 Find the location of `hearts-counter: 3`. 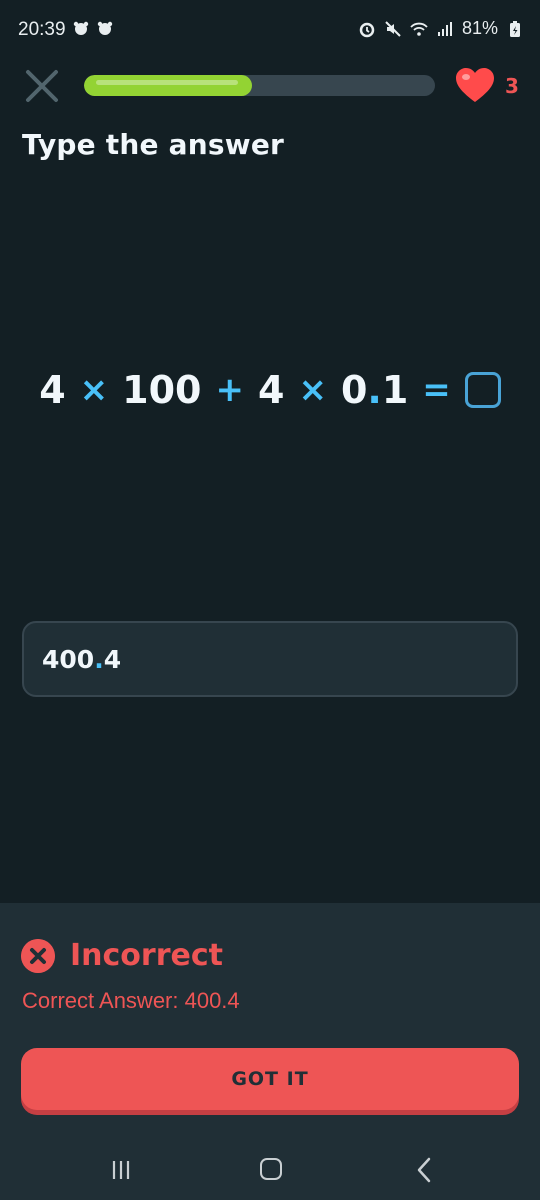

hearts-counter: 3 is located at coordinates (487, 86).